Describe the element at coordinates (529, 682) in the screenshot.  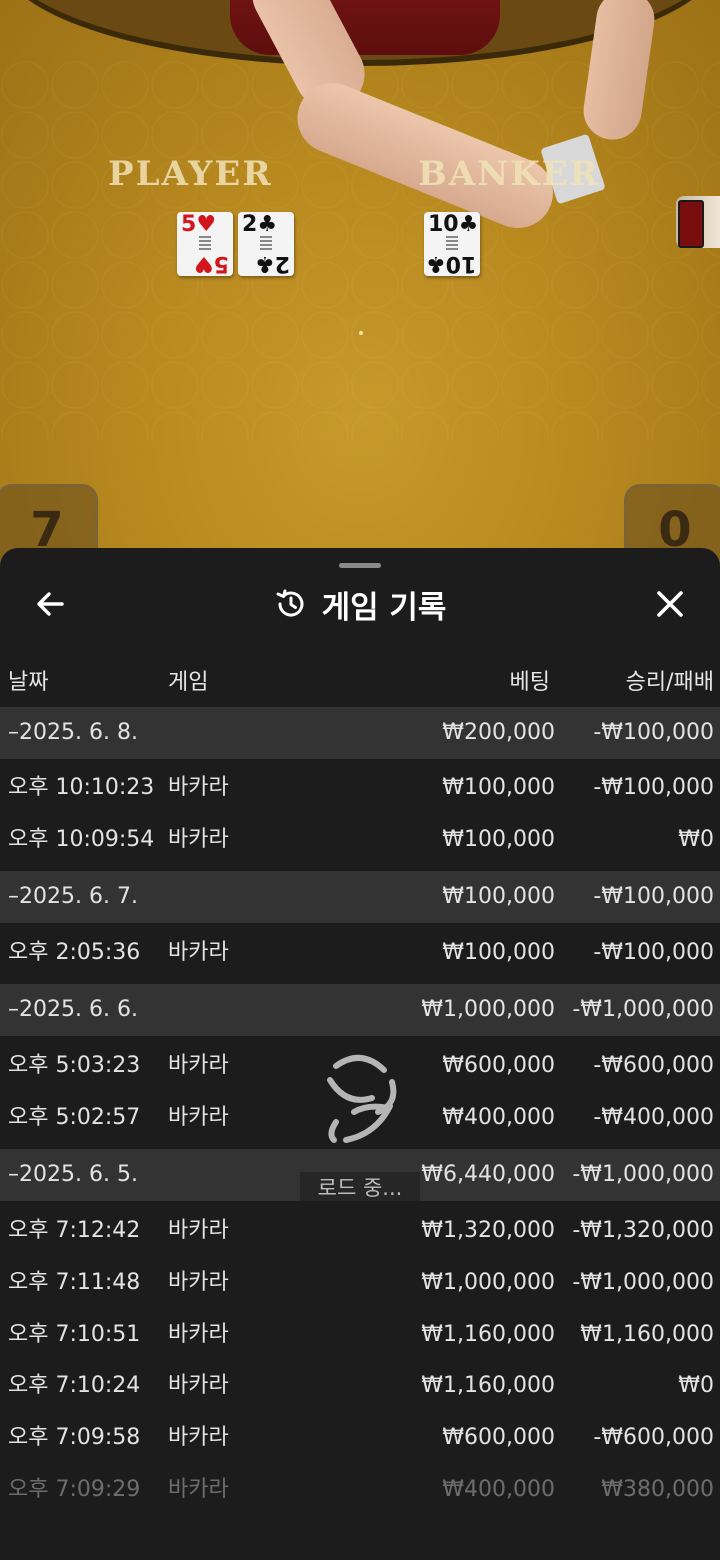
I see `column-header-bet: 베팅` at that location.